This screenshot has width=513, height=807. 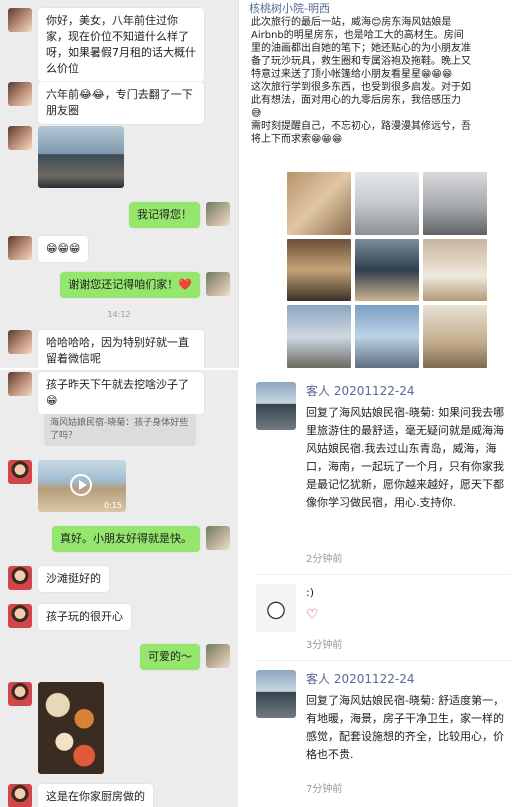 I want to click on chat-message: 我记得您！, so click(x=179, y=215).